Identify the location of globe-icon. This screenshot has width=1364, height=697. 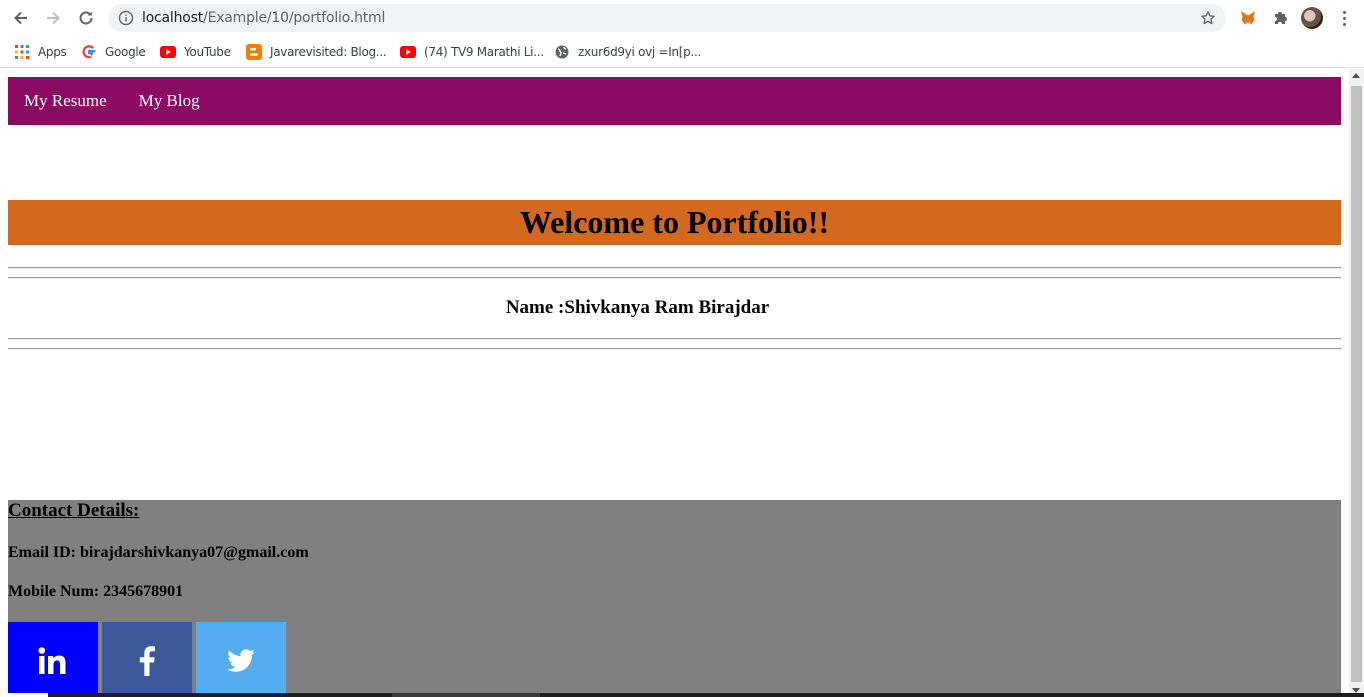
(562, 52).